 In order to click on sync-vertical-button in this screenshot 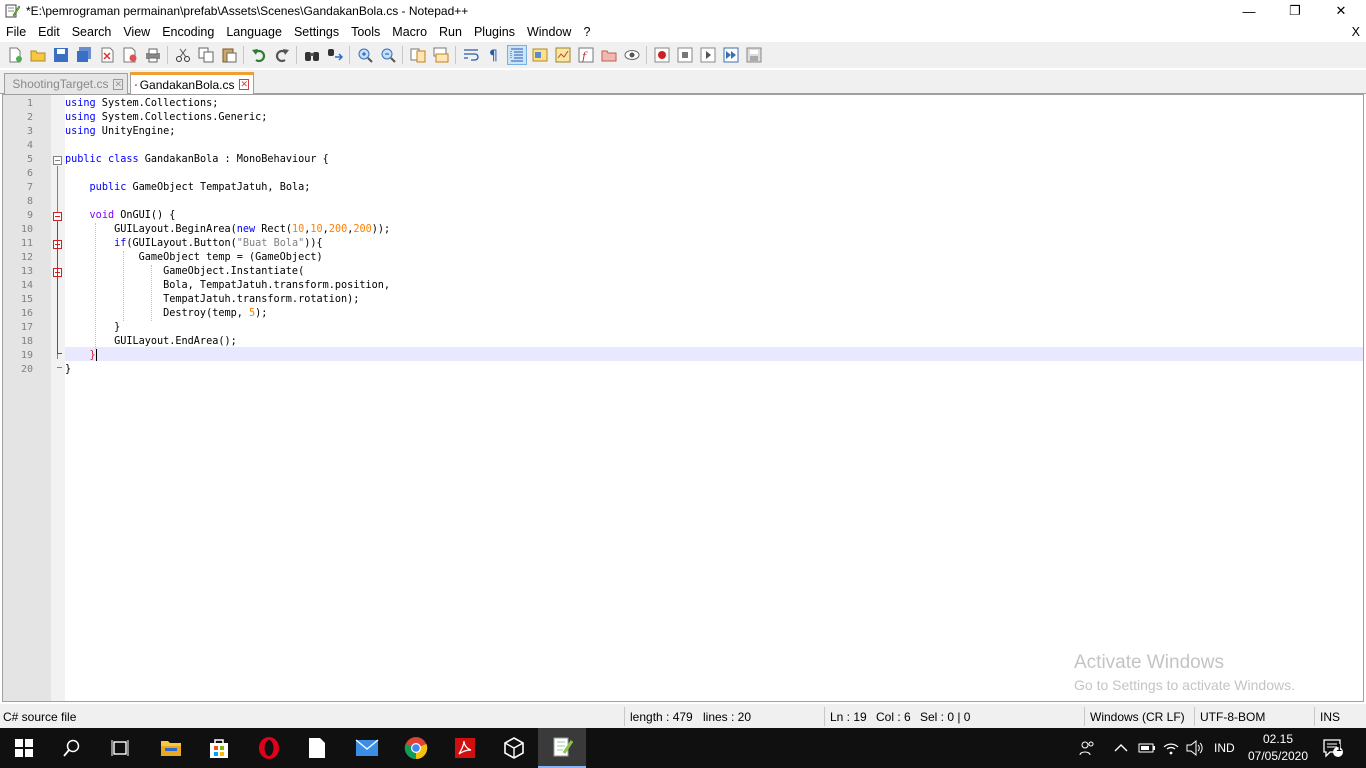, I will do `click(418, 55)`.